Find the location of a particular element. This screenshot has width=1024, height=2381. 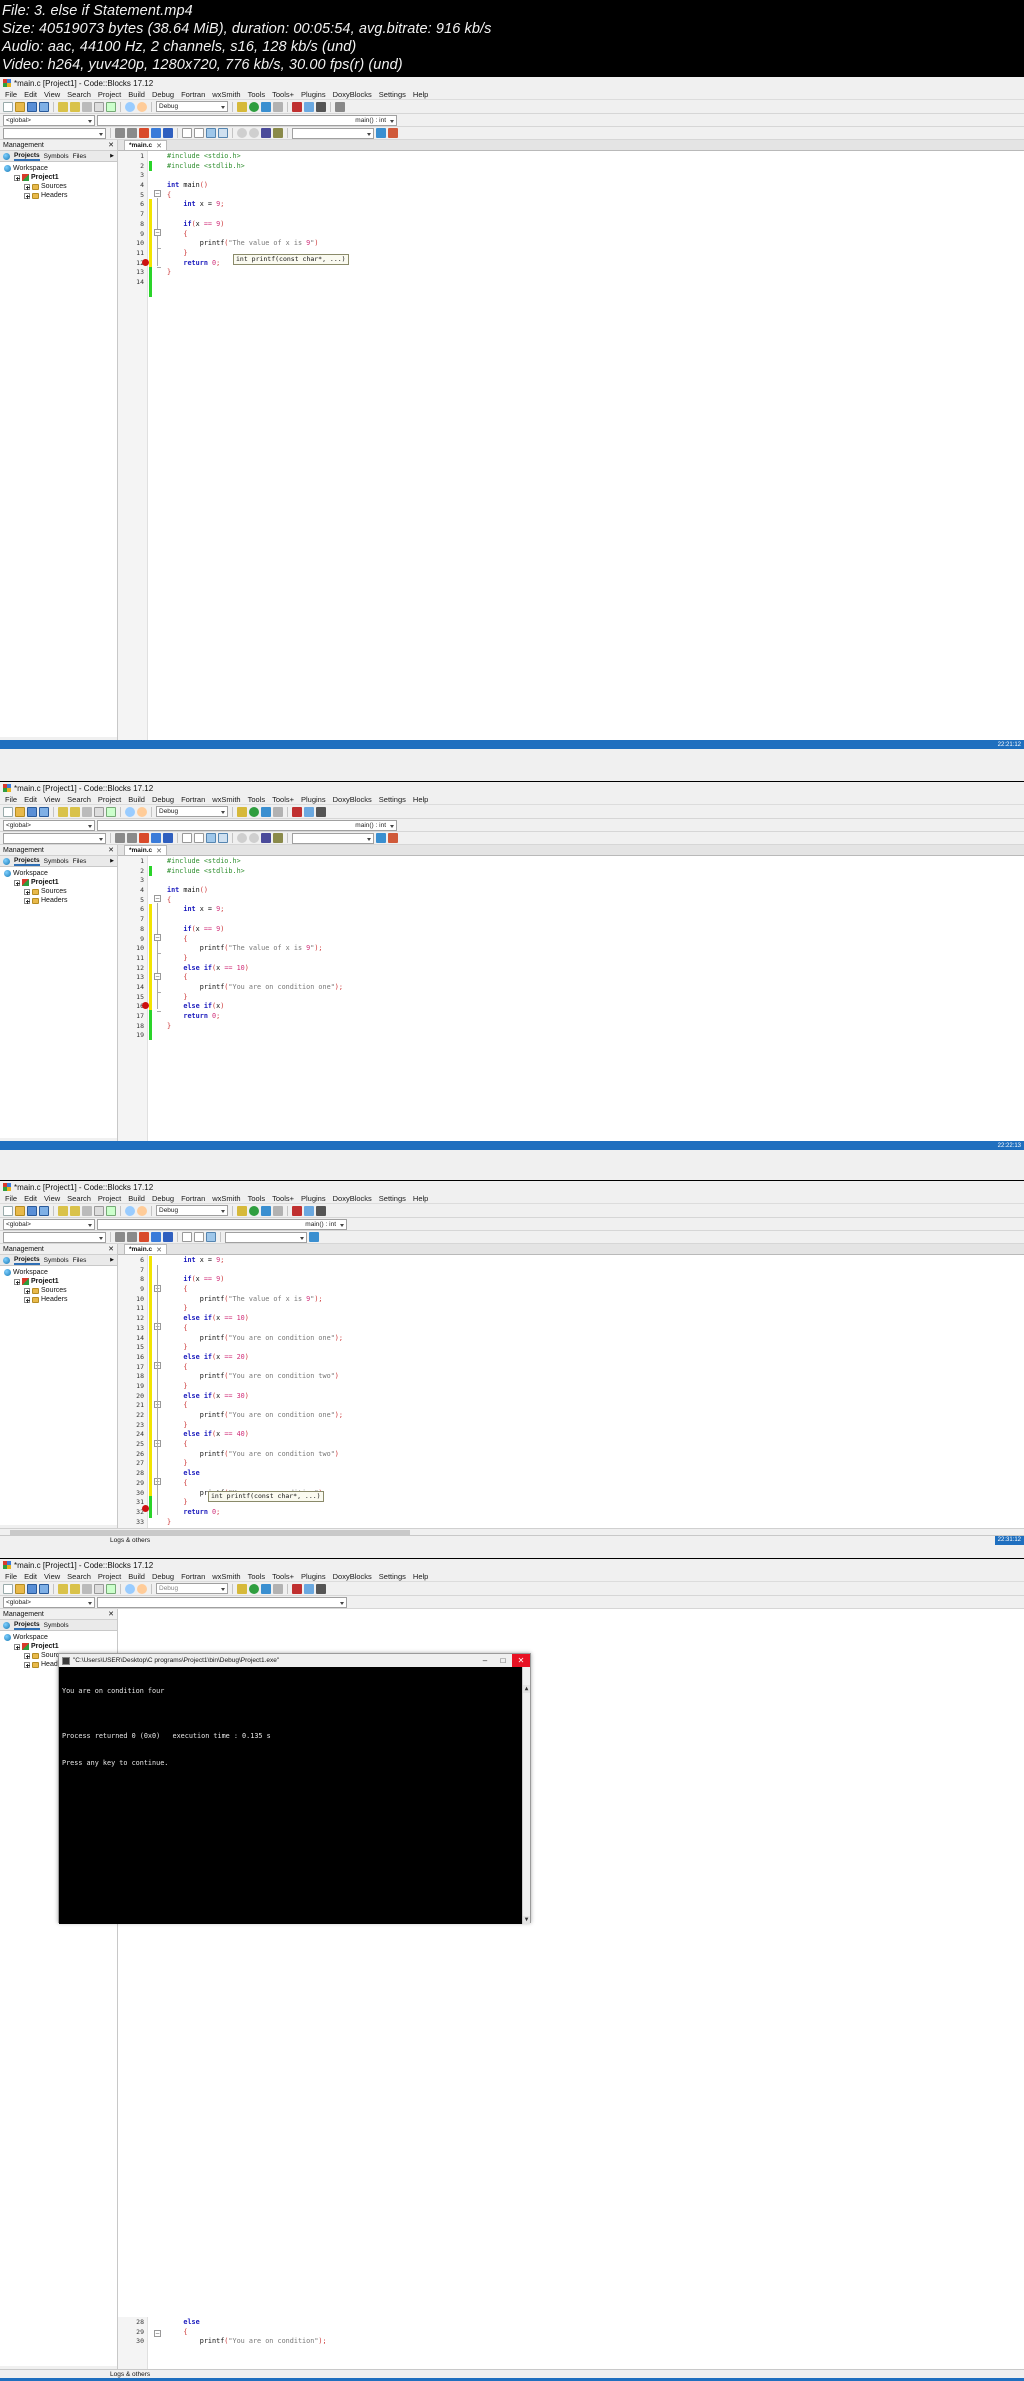

maximize-button: □ is located at coordinates (503, 1660).